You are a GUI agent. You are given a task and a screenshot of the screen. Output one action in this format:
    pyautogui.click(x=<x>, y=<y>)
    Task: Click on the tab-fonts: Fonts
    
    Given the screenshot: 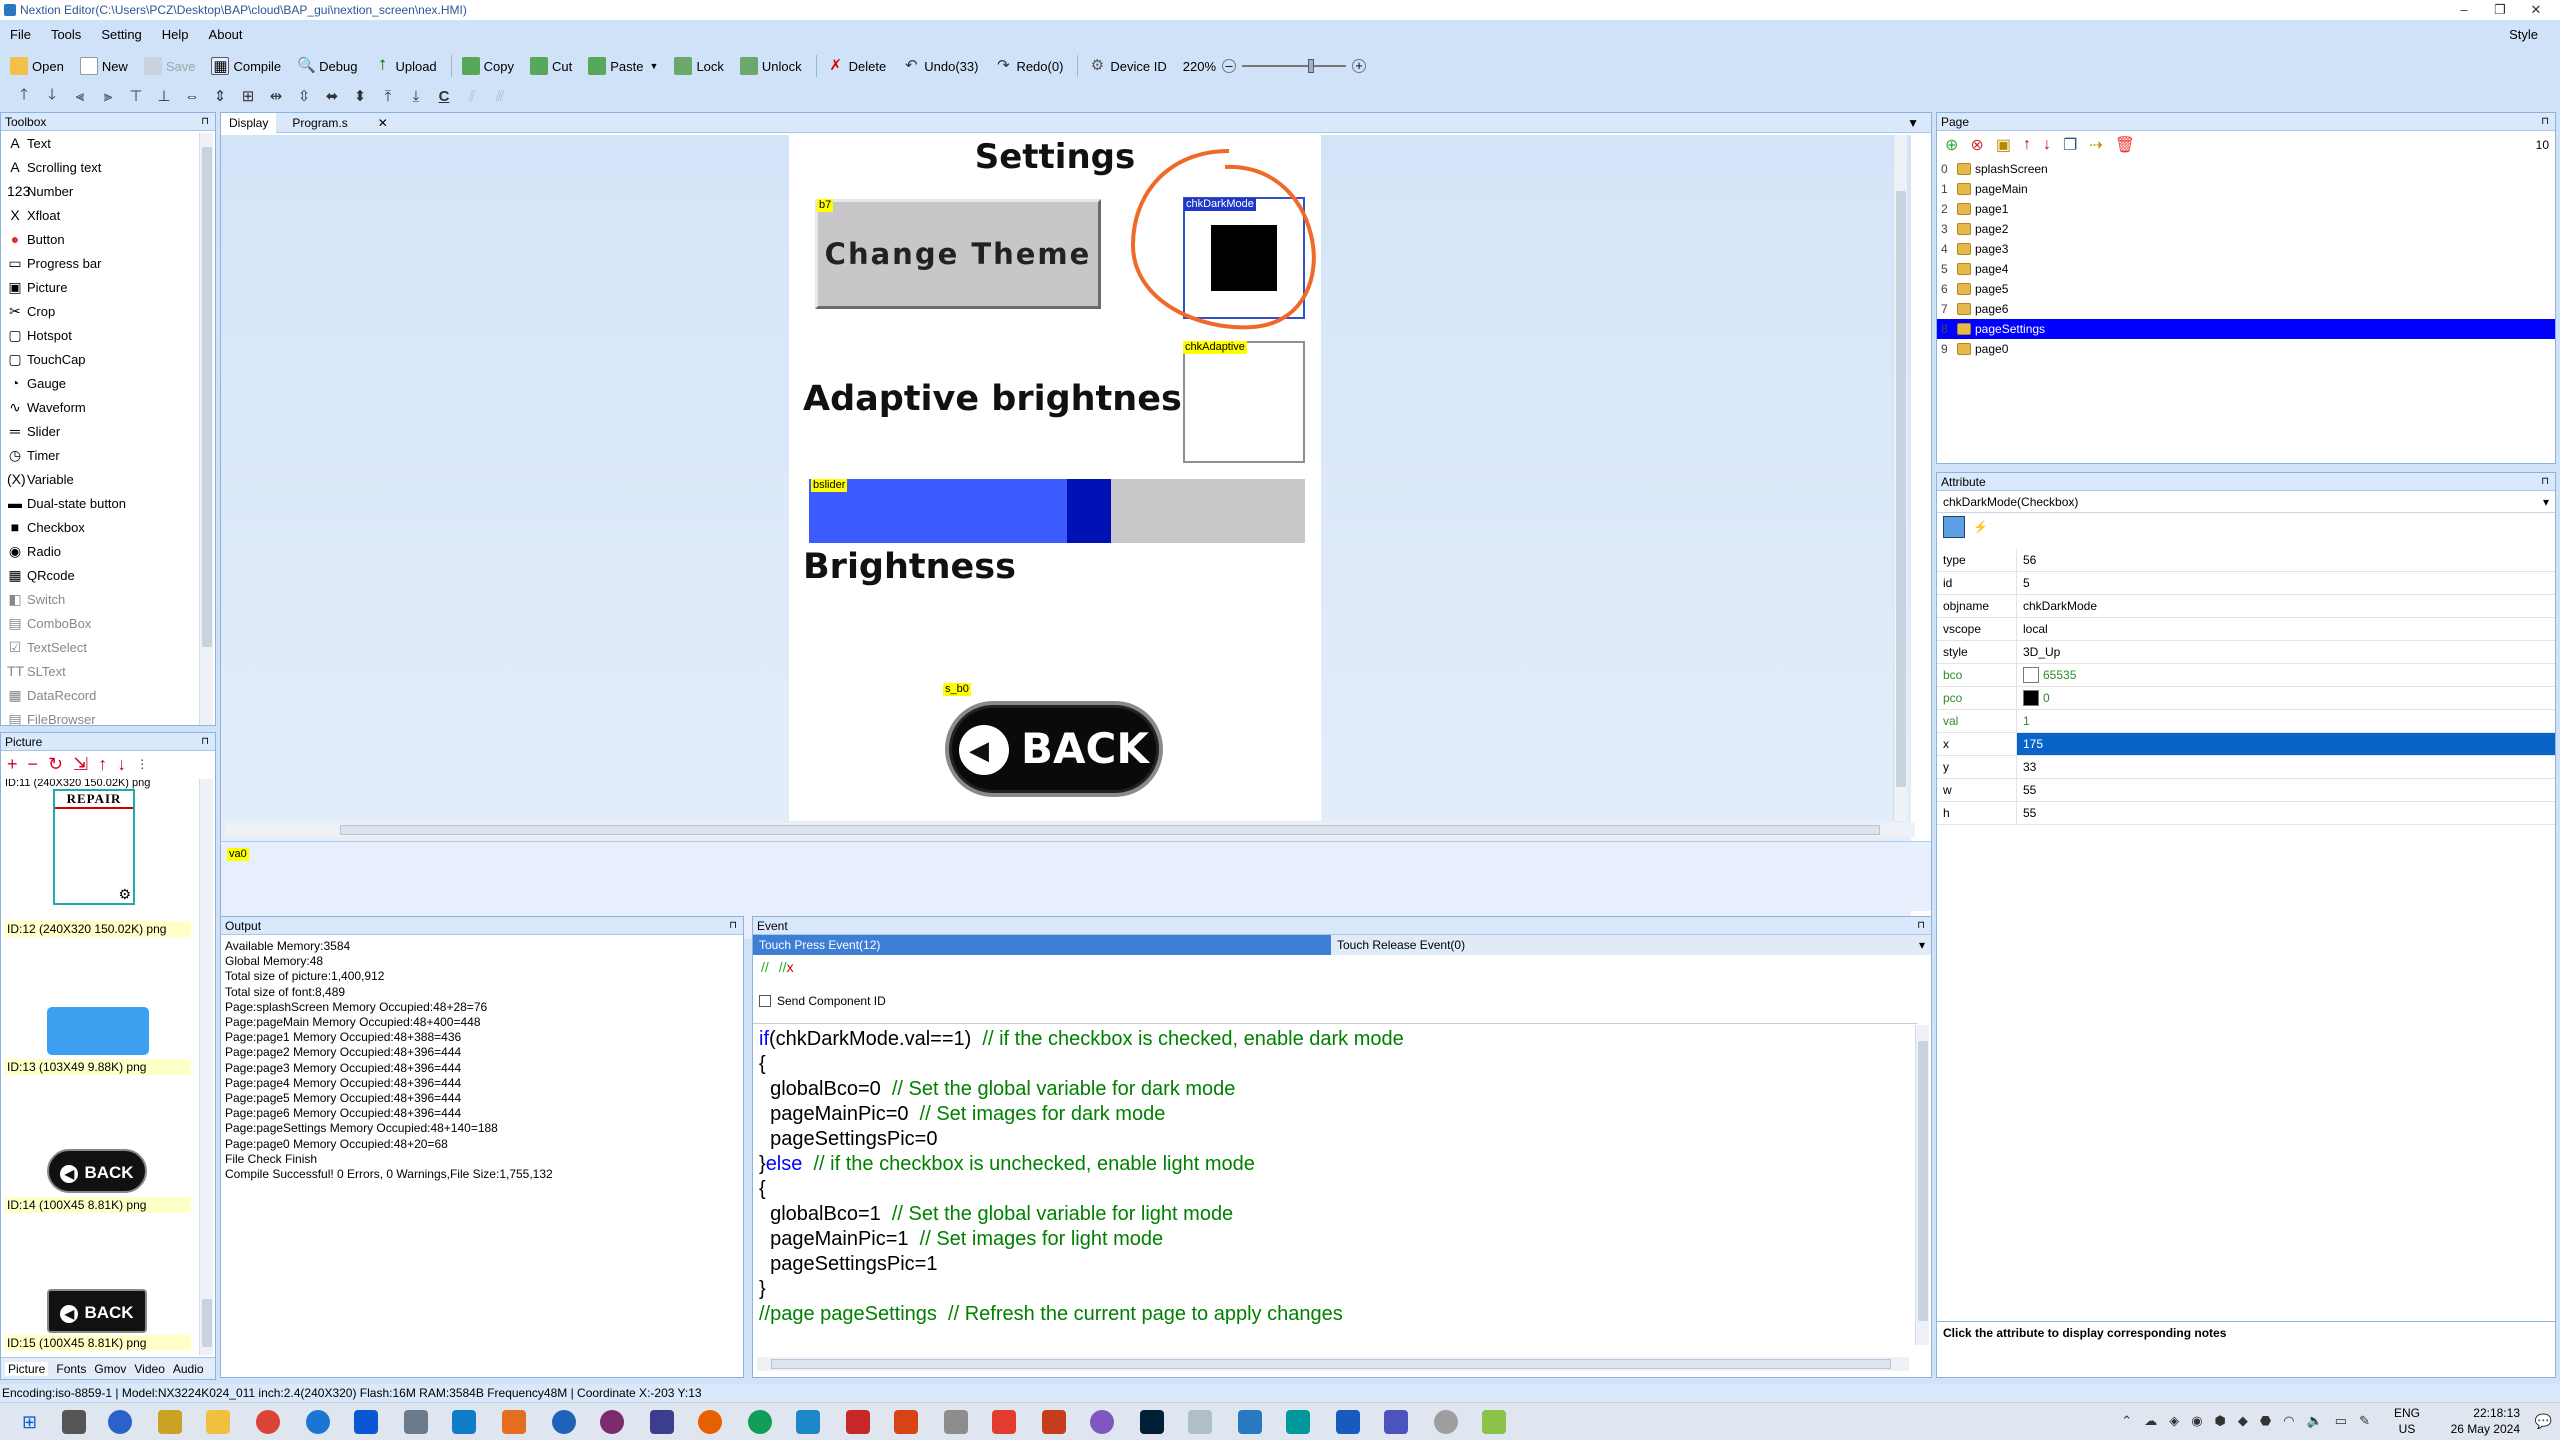 What is the action you would take?
    pyautogui.click(x=71, y=1369)
    